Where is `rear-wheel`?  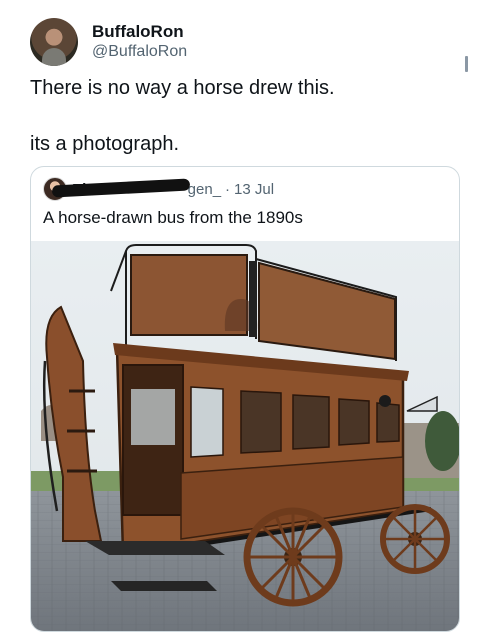 rear-wheel is located at coordinates (293, 557).